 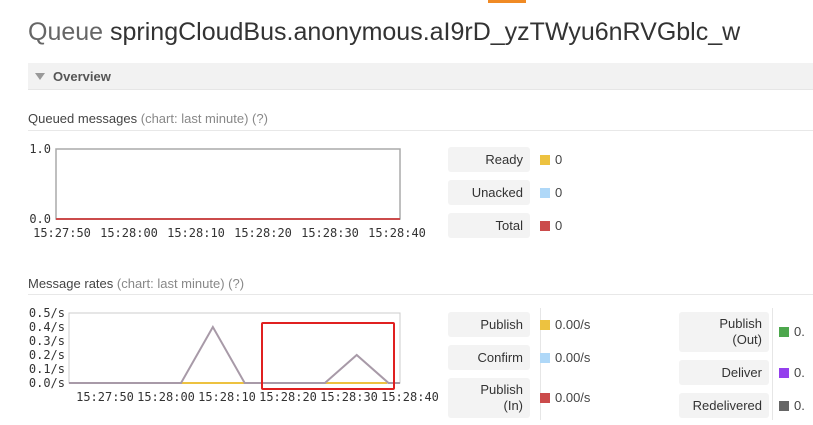 What do you see at coordinates (47, 313) in the screenshot?
I see `y-tick-label: 0.5/s` at bounding box center [47, 313].